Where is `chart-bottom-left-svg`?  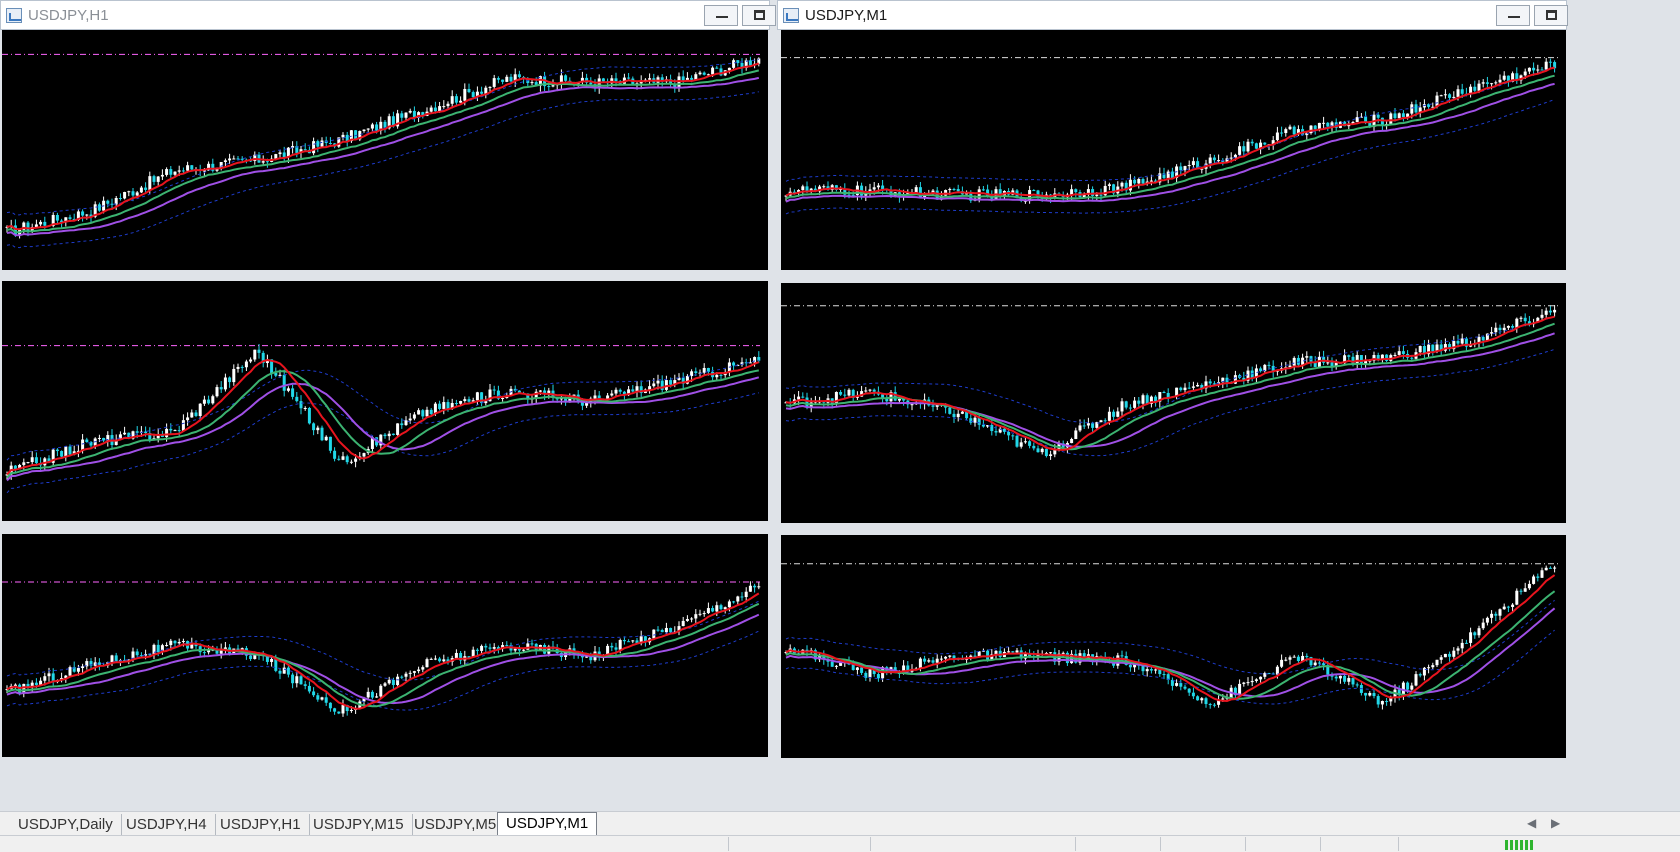 chart-bottom-left-svg is located at coordinates (381, 649).